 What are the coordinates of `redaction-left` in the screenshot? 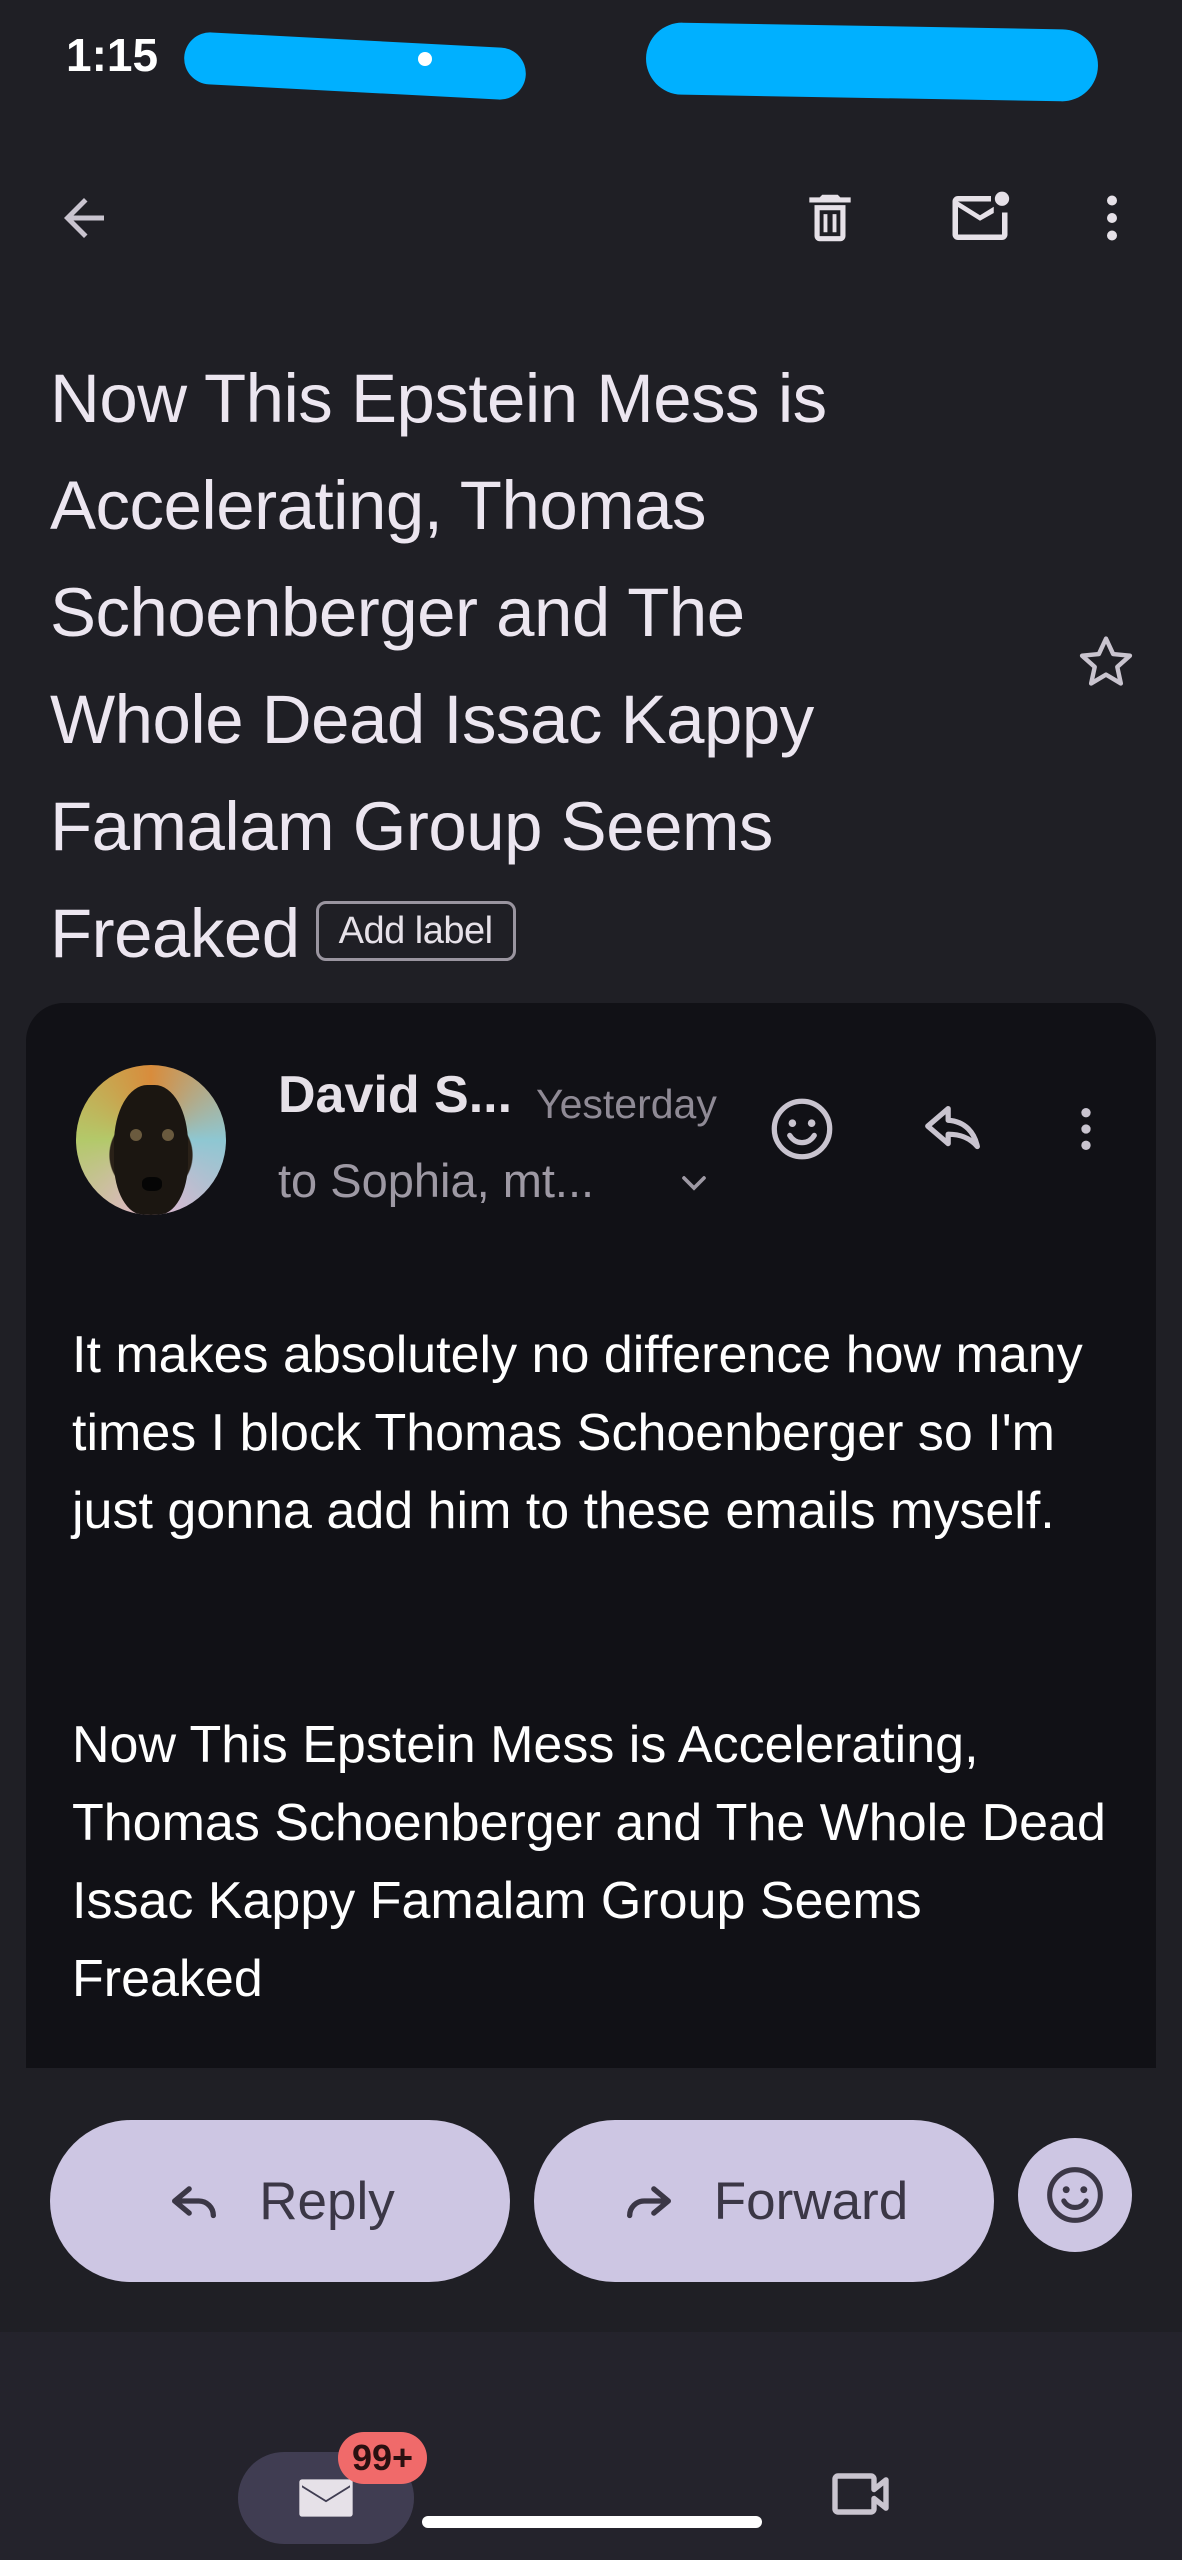 It's located at (355, 66).